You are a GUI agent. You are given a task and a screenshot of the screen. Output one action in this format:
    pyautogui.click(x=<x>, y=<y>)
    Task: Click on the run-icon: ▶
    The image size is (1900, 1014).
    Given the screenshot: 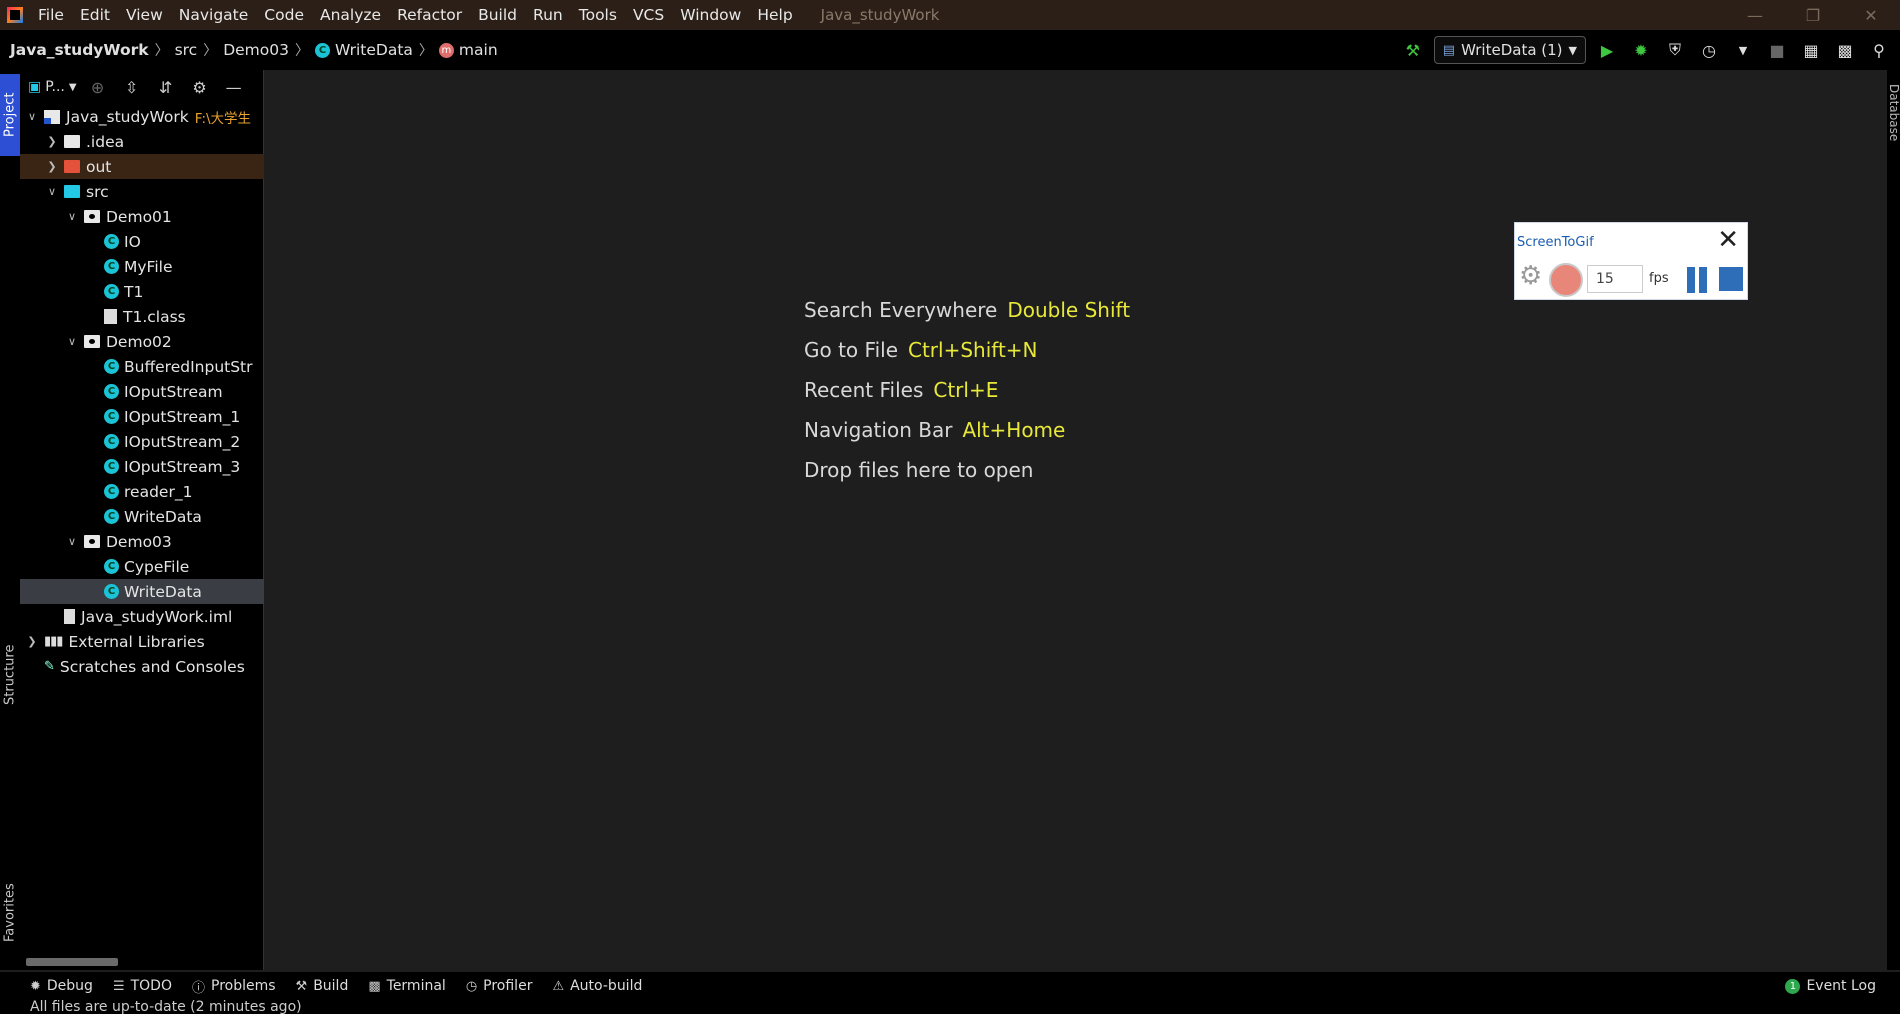 What is the action you would take?
    pyautogui.click(x=1607, y=50)
    